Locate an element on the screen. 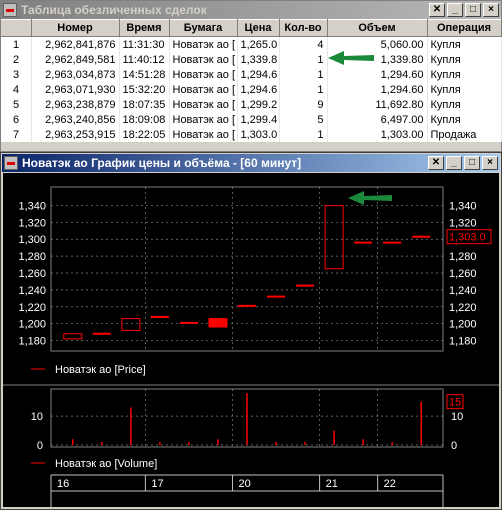 The width and height of the screenshot is (502, 510). table-cell-number: 2,962,849,581 is located at coordinates (75, 59).